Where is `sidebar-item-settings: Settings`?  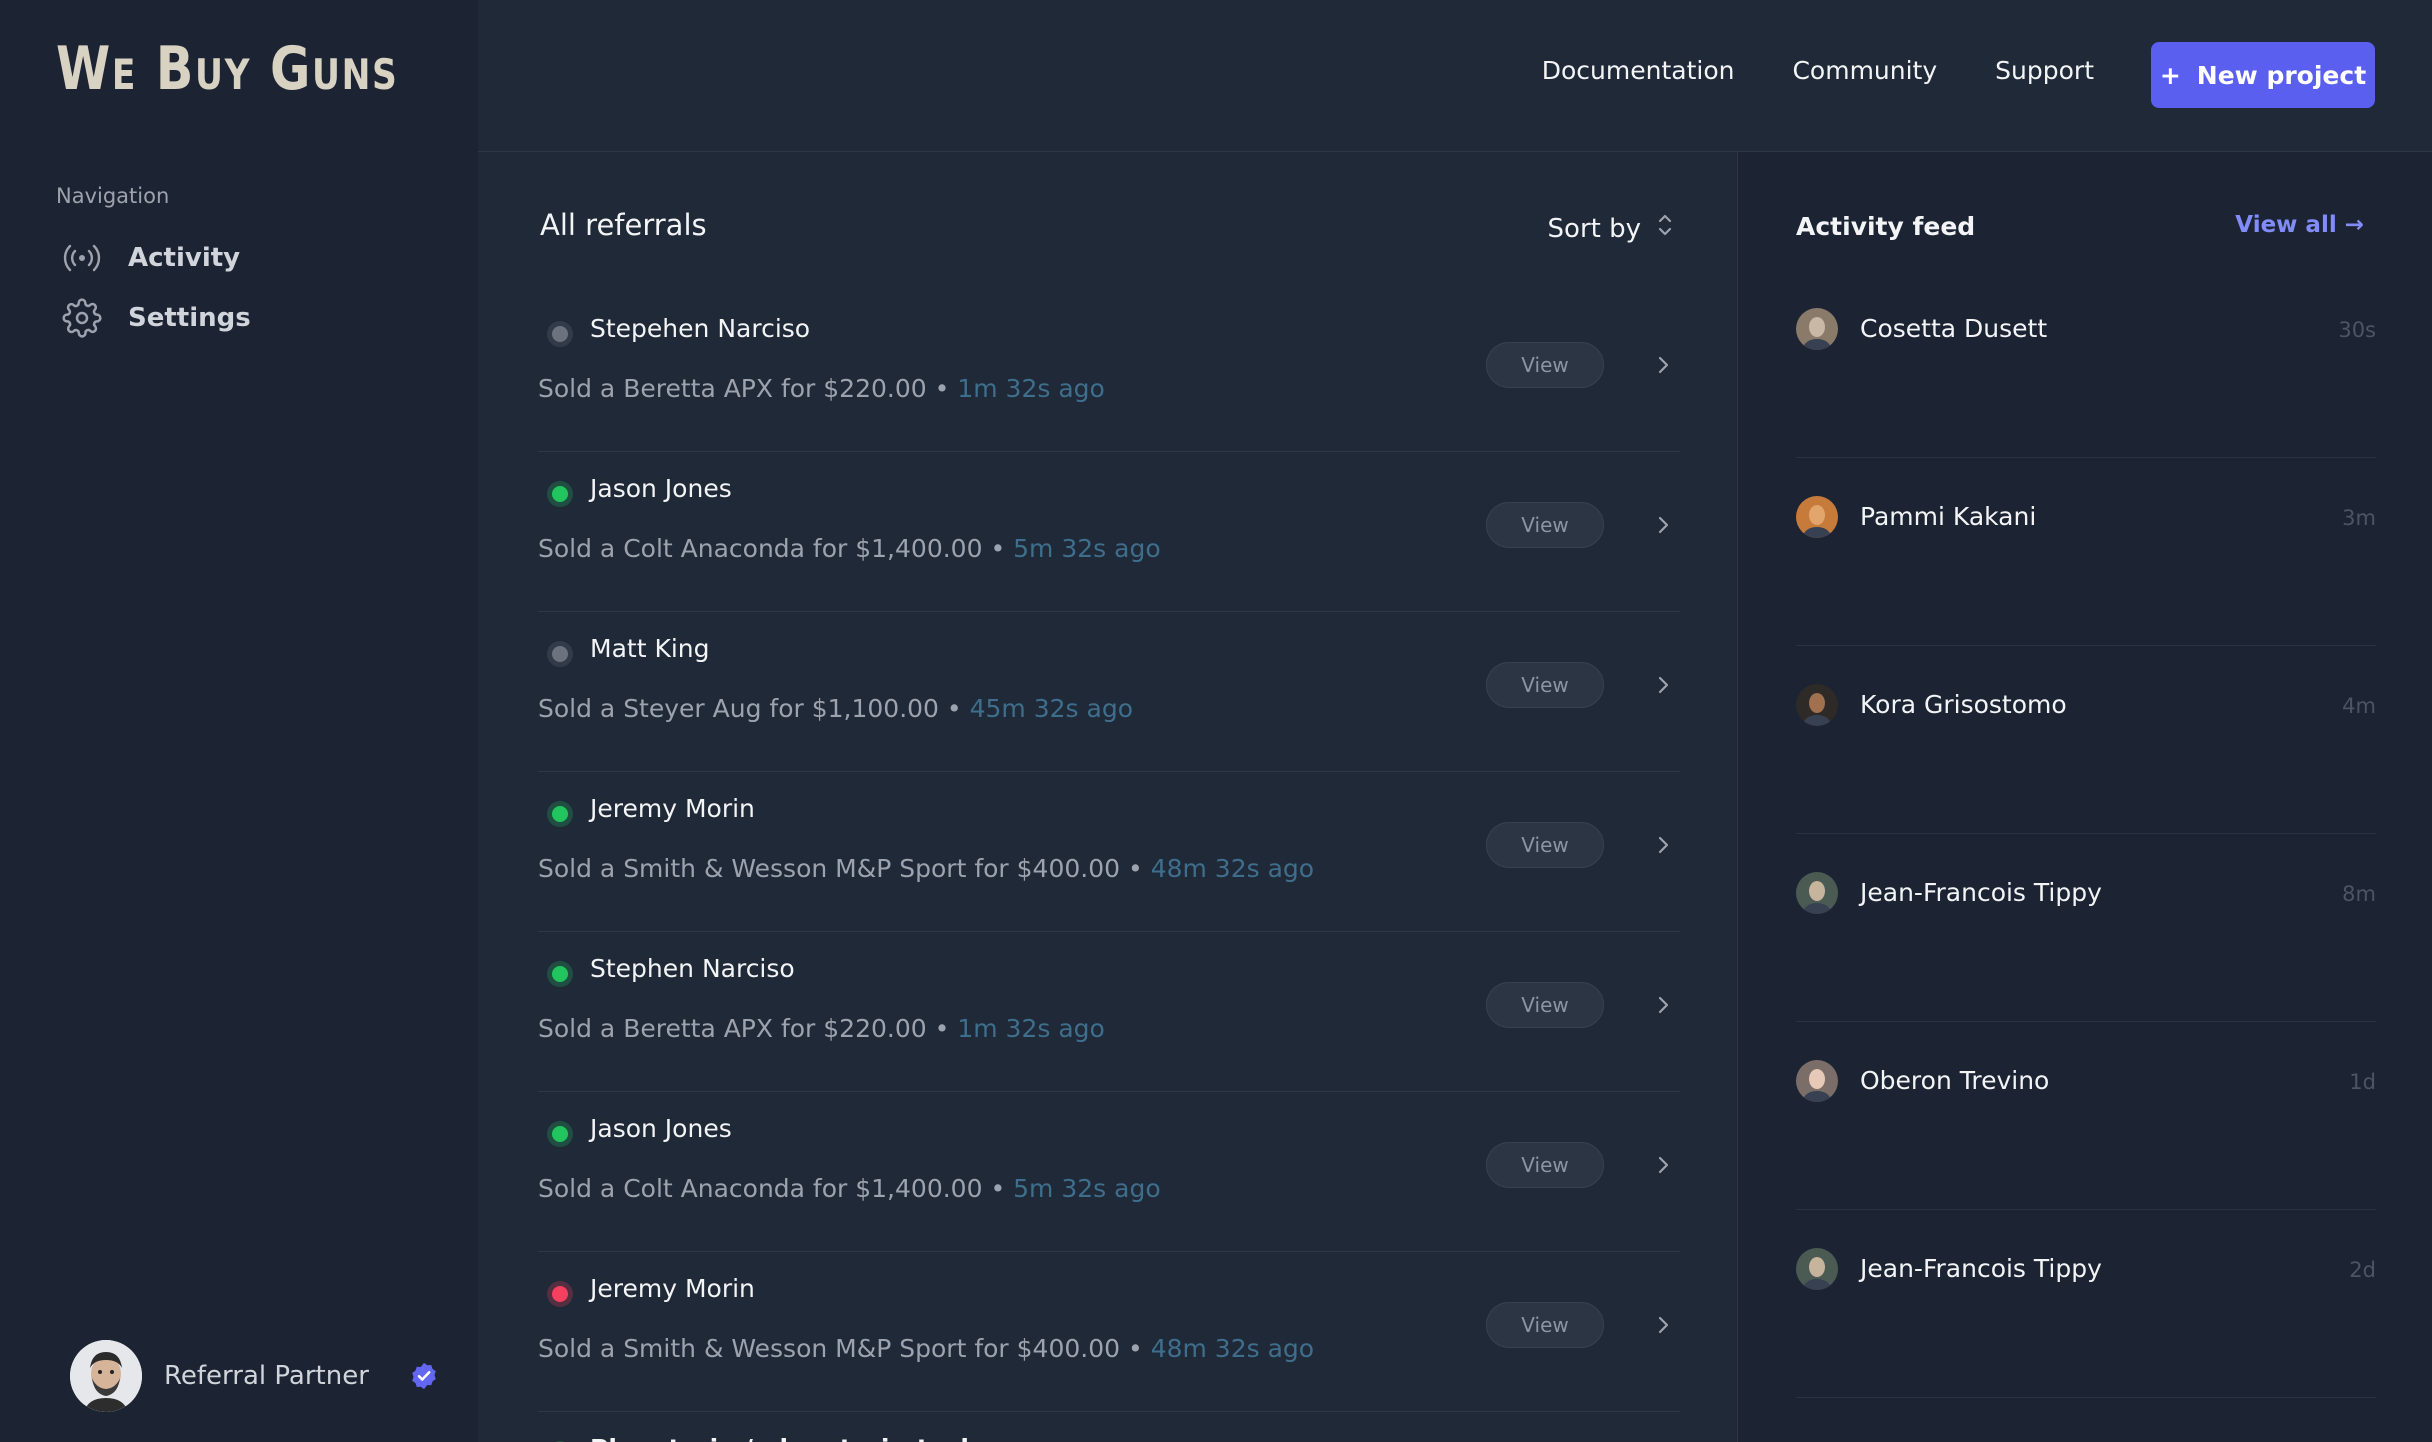 sidebar-item-settings: Settings is located at coordinates (155, 318).